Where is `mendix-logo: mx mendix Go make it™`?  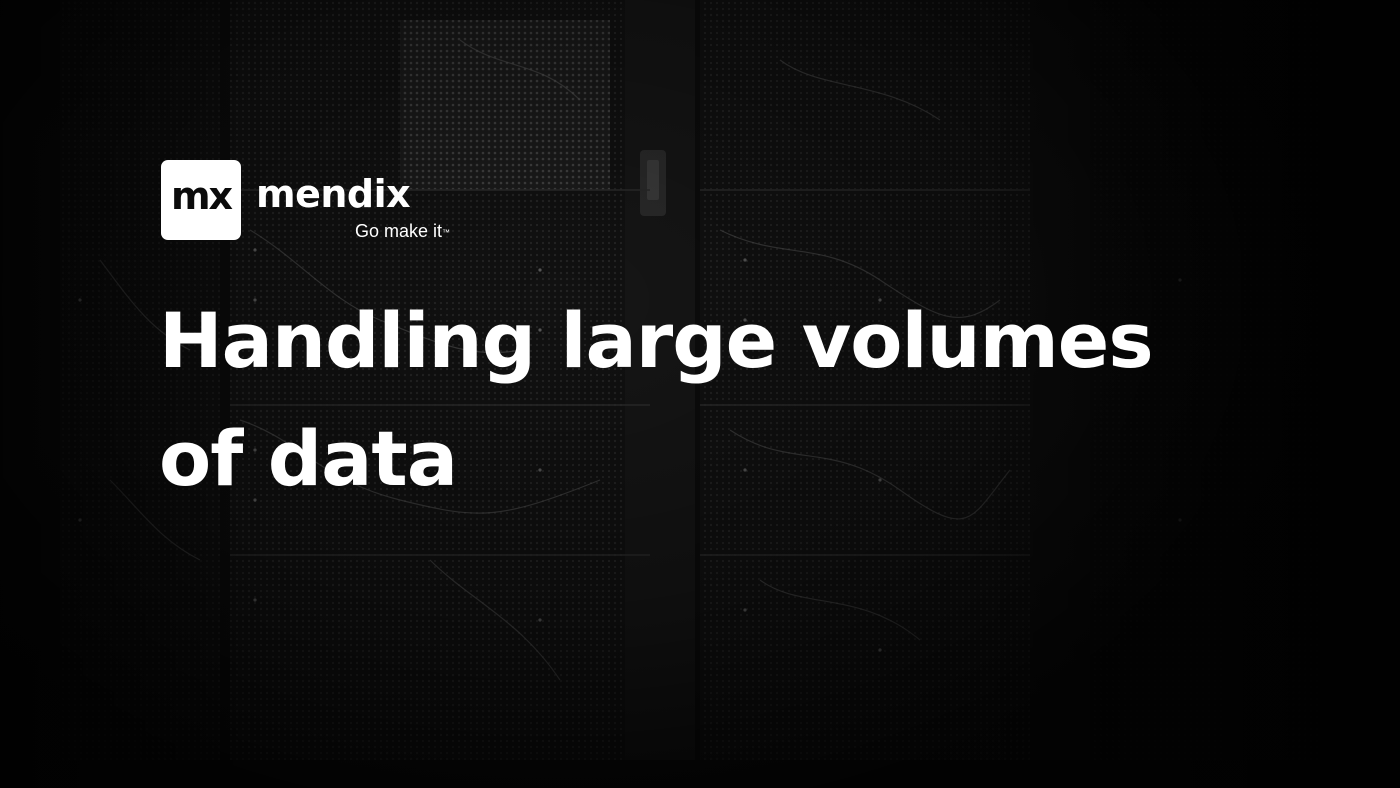
mendix-logo: mx mendix Go make it™ is located at coordinates (321, 201).